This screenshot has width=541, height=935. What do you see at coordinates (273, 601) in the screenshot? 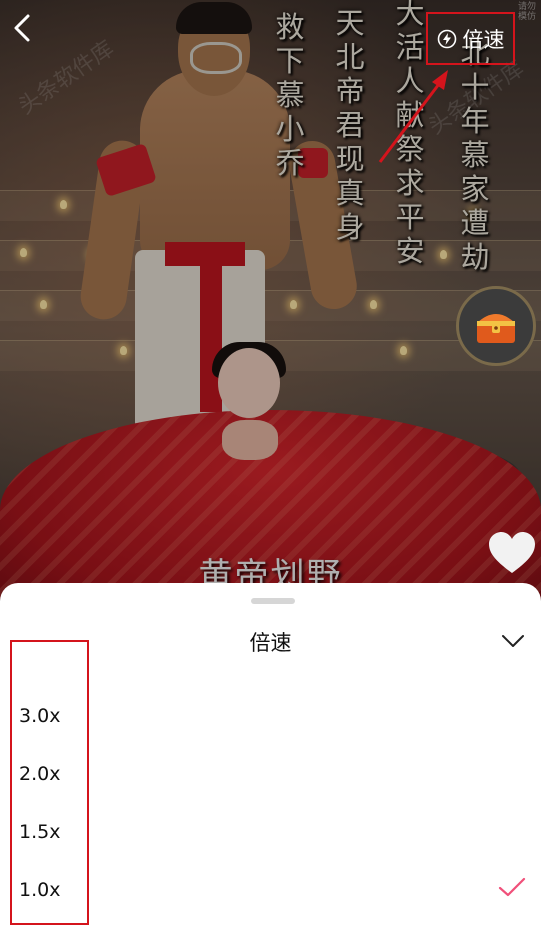
I see `drag-handle` at bounding box center [273, 601].